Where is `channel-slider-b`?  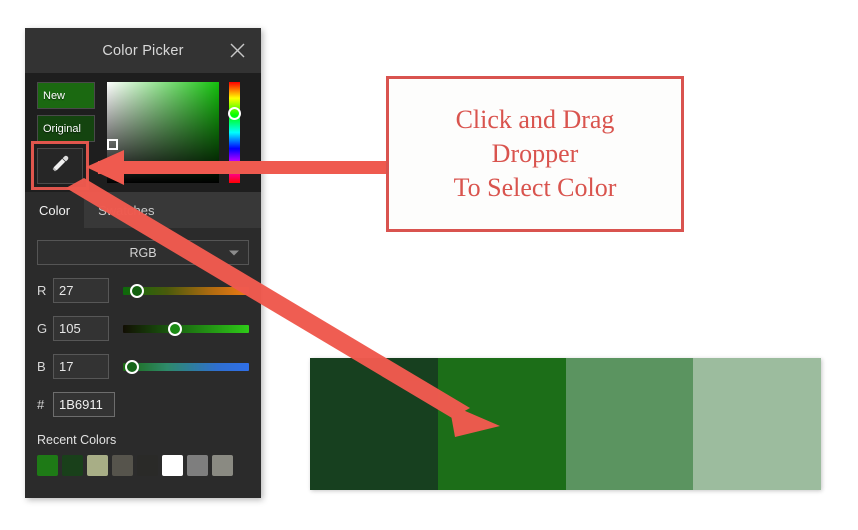 channel-slider-b is located at coordinates (186, 366).